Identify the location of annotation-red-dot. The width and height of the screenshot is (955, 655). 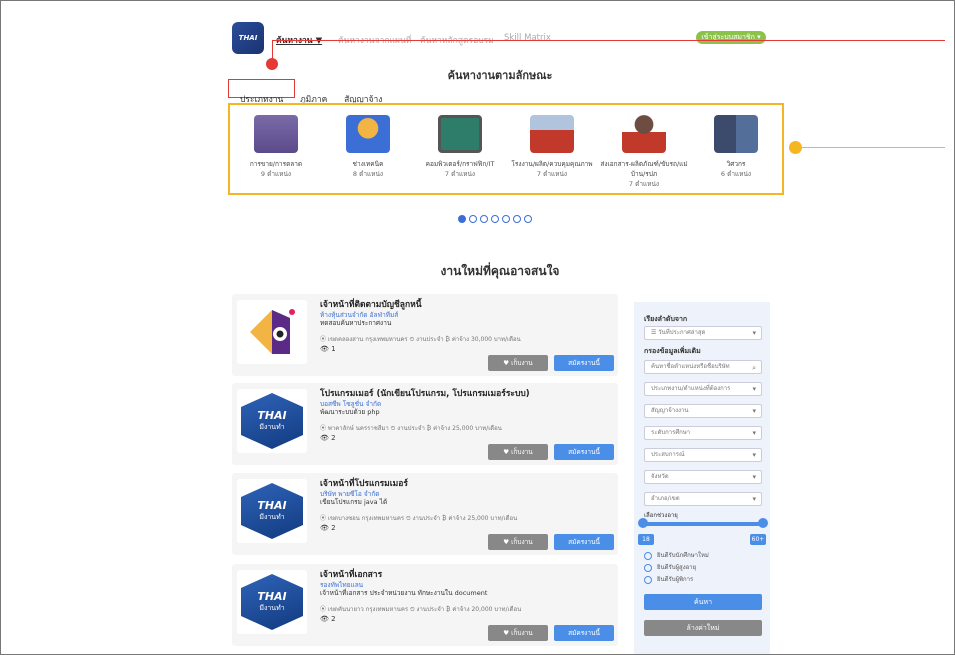
(272, 64).